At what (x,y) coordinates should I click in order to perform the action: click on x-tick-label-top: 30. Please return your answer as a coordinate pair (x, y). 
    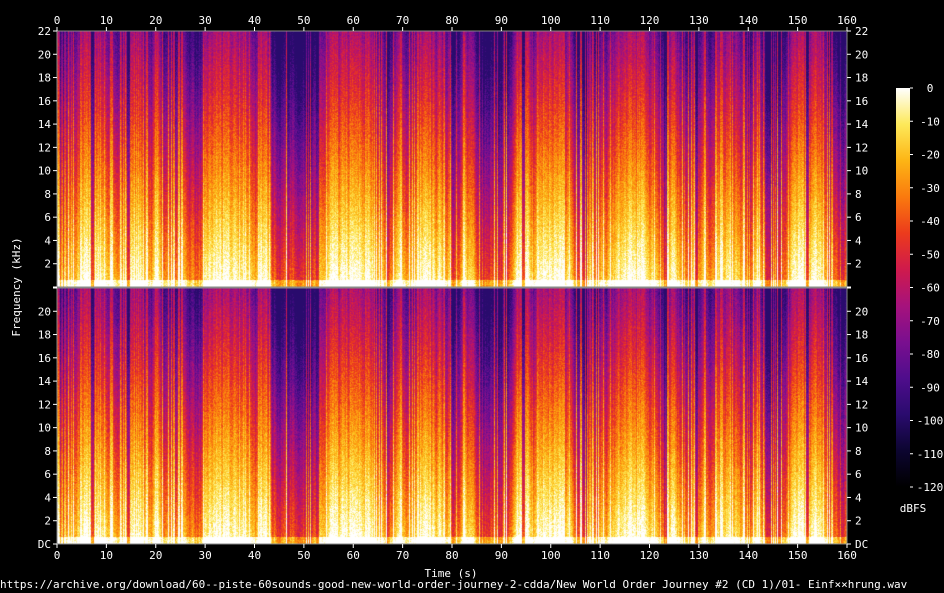
    Looking at the image, I should click on (205, 20).